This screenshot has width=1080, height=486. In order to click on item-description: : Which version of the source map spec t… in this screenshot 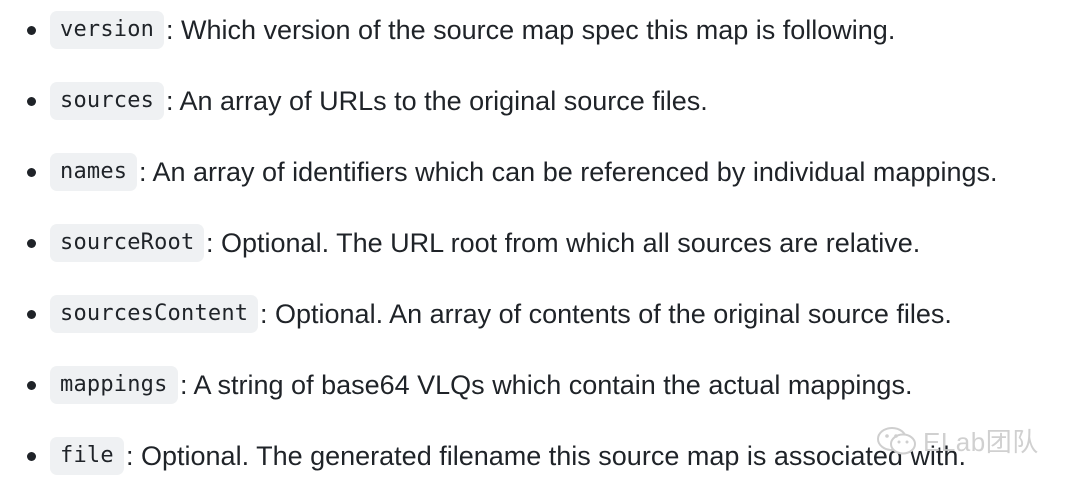, I will do `click(531, 29)`.